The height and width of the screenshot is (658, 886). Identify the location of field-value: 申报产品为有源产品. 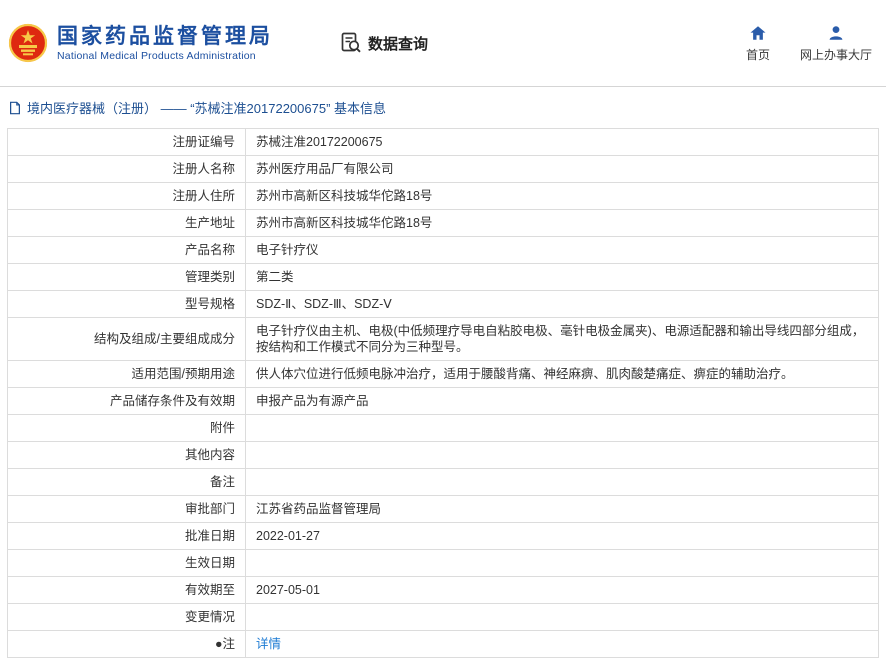
(562, 401).